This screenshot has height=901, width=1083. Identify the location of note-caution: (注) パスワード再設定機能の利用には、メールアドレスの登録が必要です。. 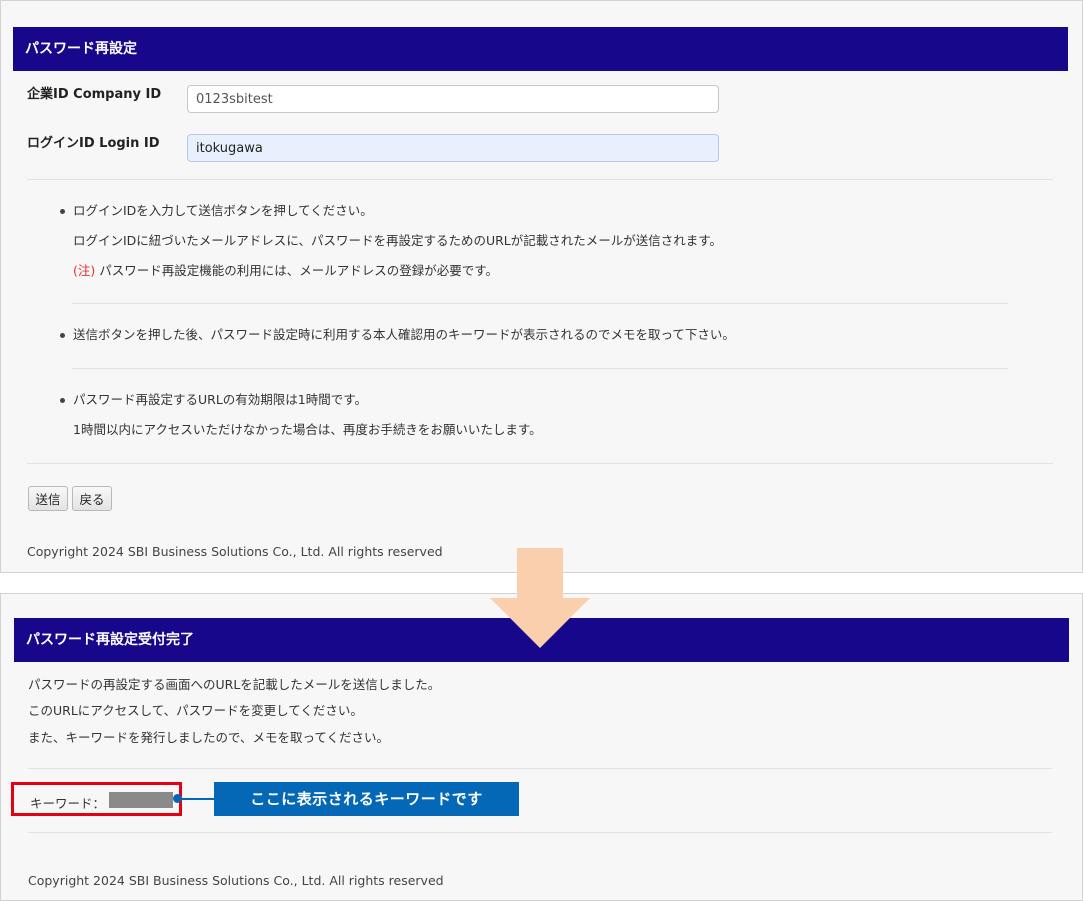
(545, 271).